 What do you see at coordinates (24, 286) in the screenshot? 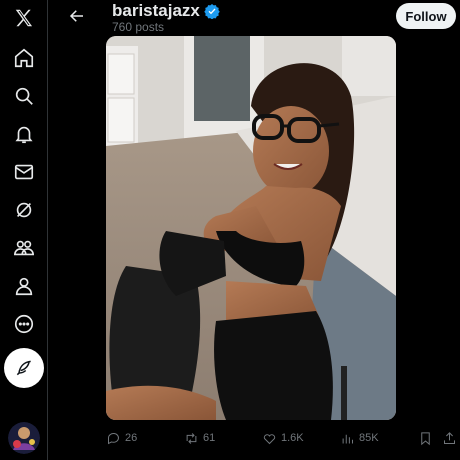
I see `profile-icon` at bounding box center [24, 286].